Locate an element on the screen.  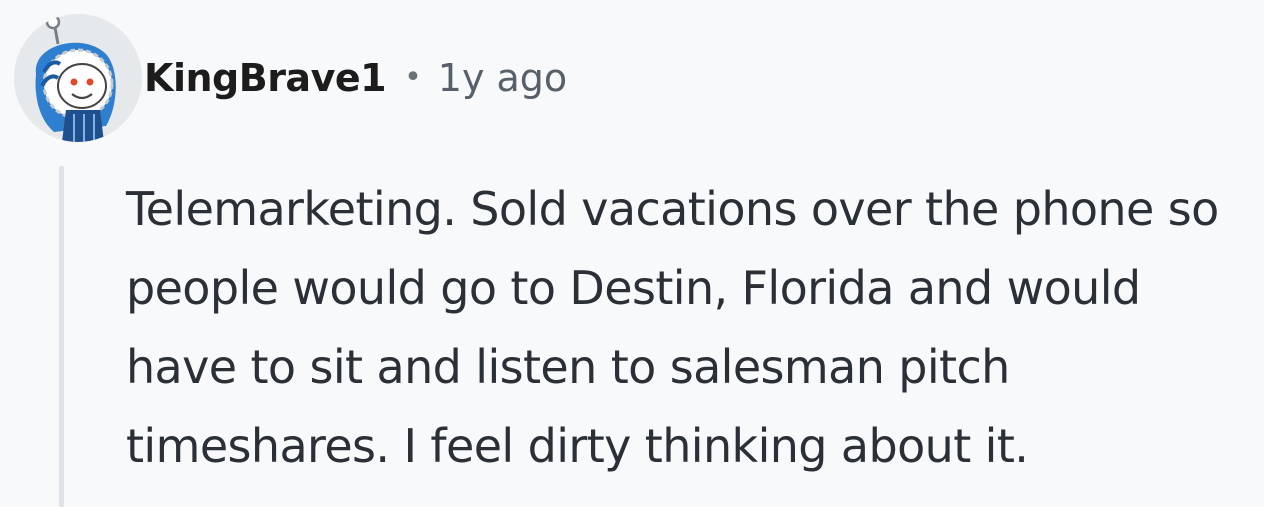
thread-line is located at coordinates (61, 336).